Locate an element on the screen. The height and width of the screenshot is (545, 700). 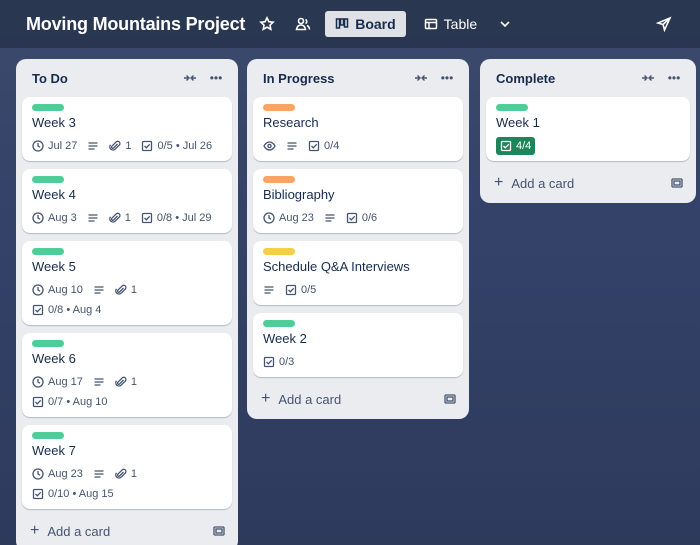
card-schedule-qa-interviews: Schedule Q&A Interviews 0/5 is located at coordinates (358, 273).